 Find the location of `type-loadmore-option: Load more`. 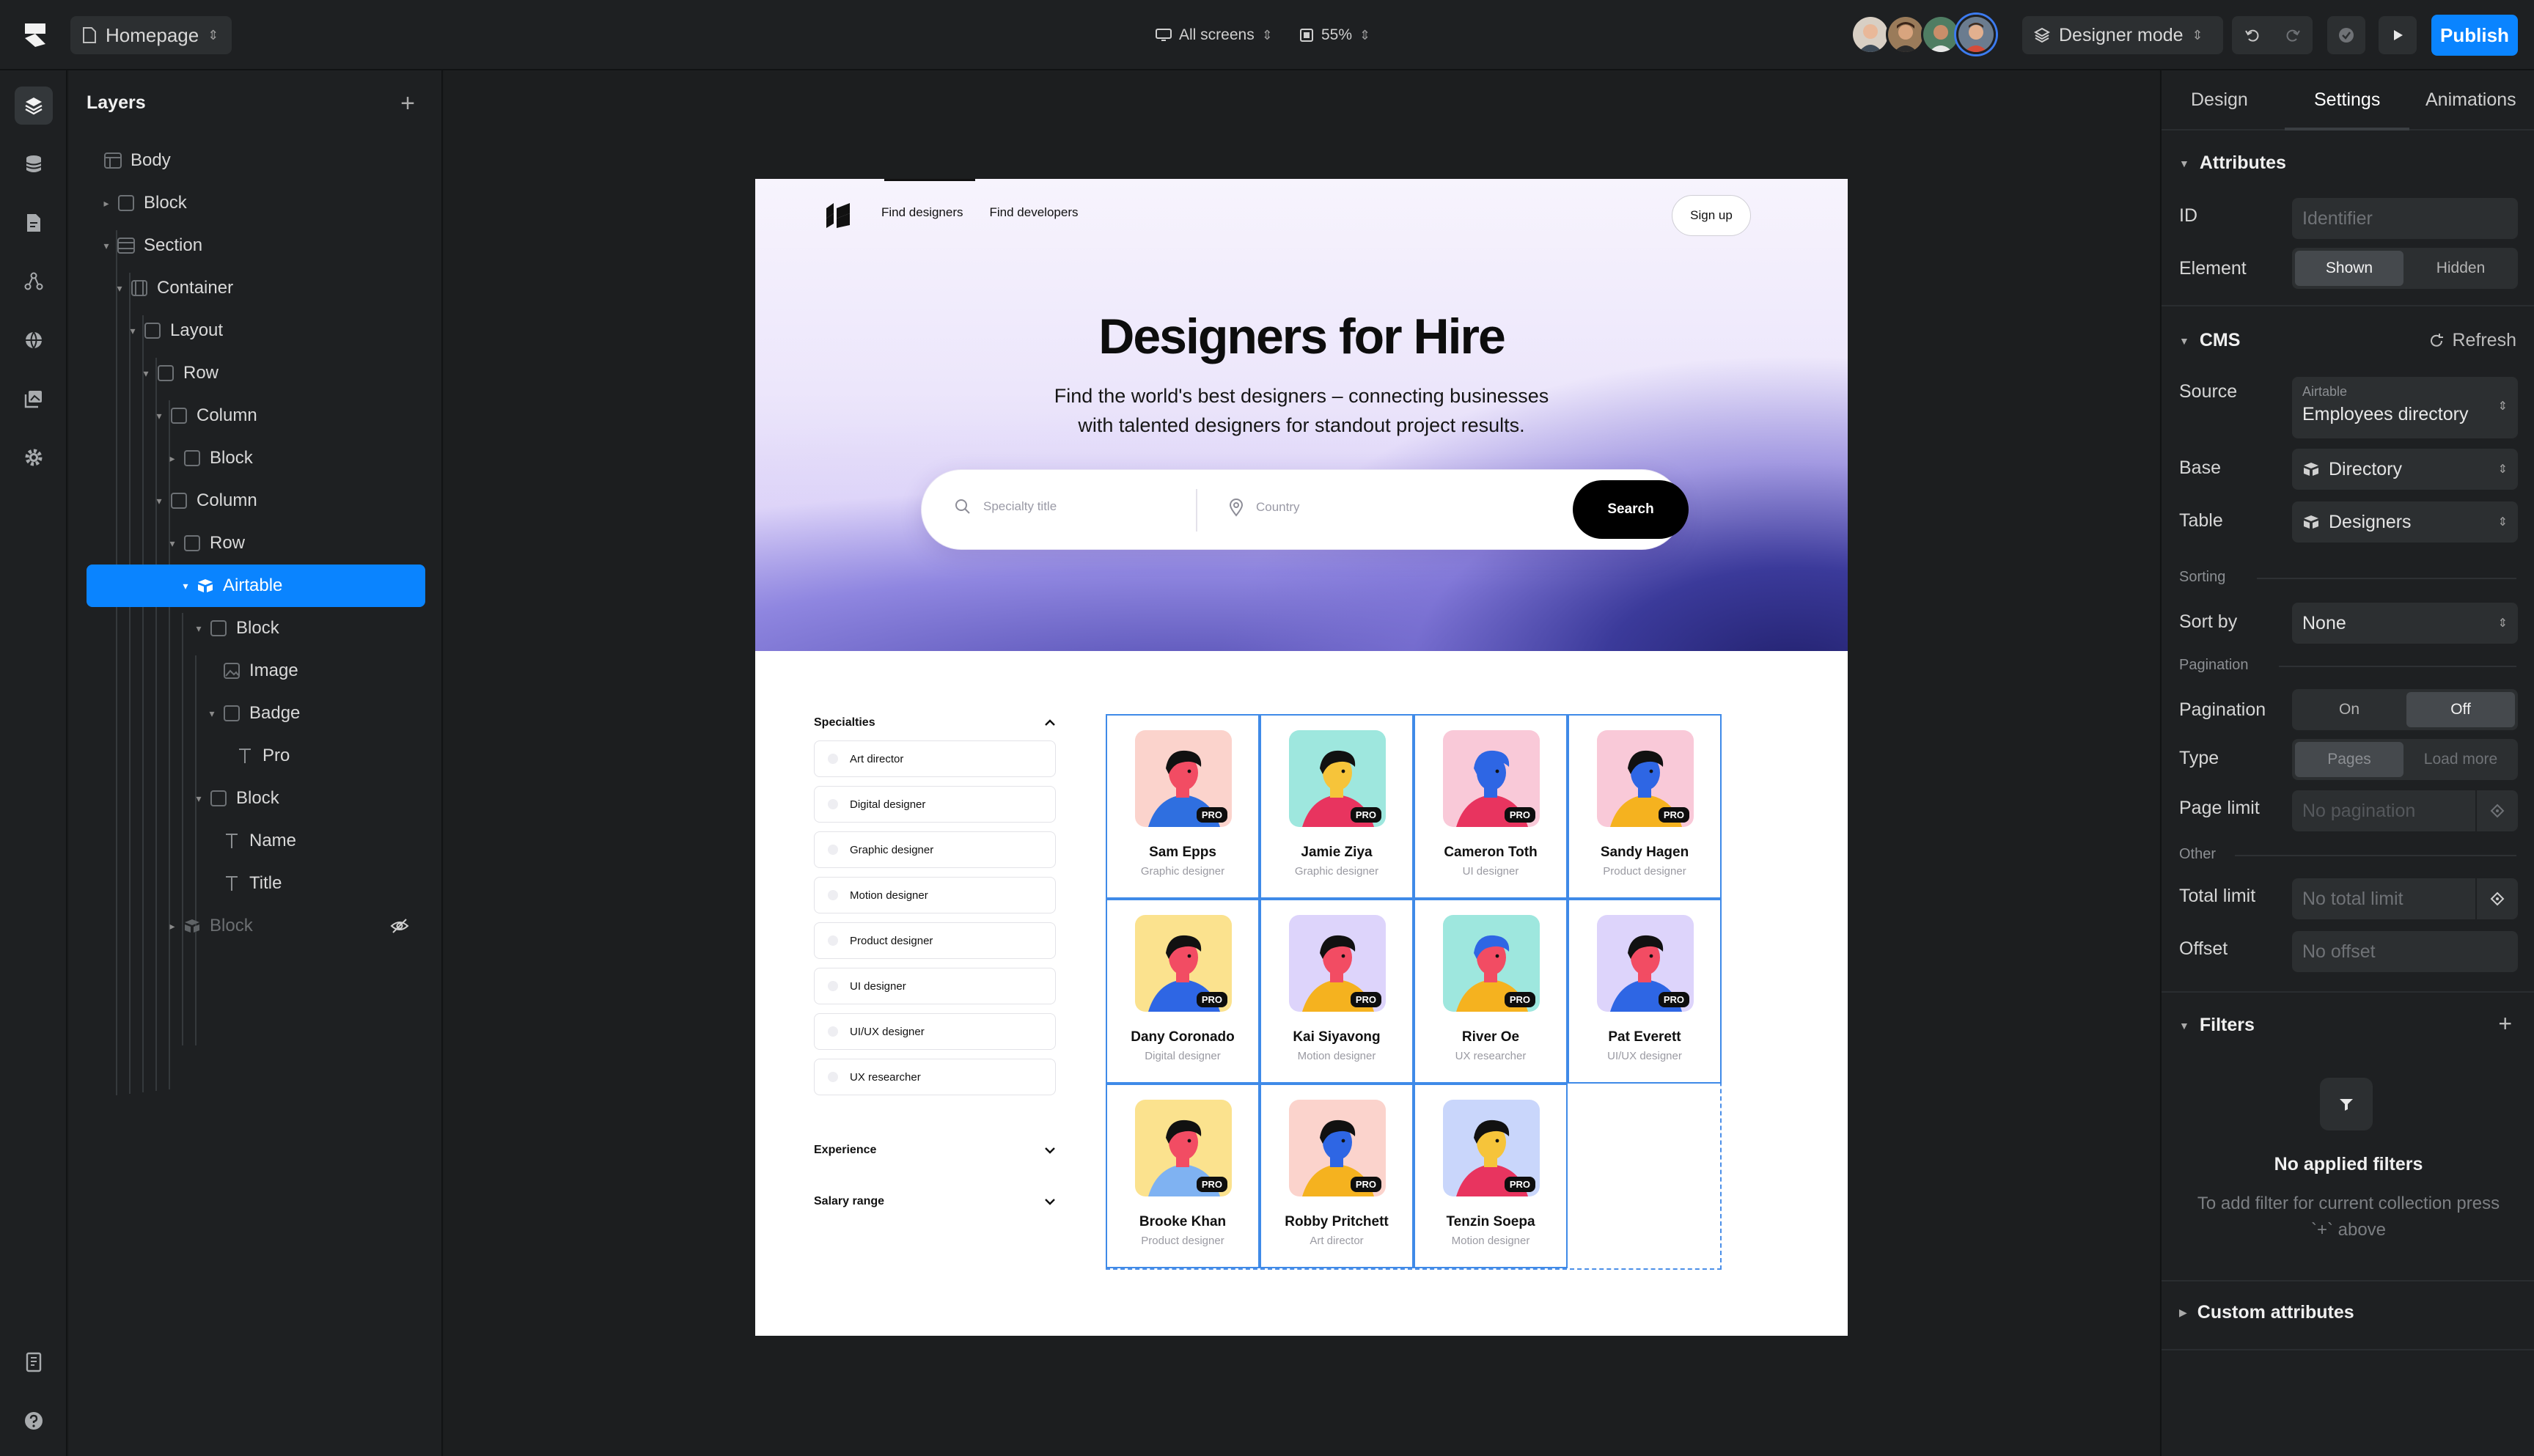

type-loadmore-option: Load more is located at coordinates (2460, 759).